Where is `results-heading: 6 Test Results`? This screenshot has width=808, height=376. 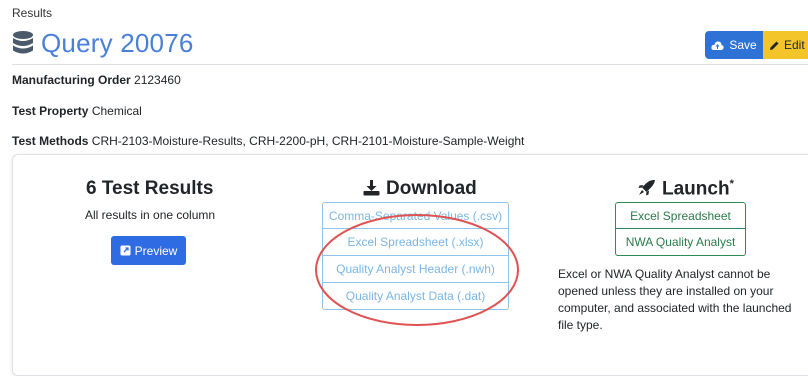
results-heading: 6 Test Results is located at coordinates (150, 188).